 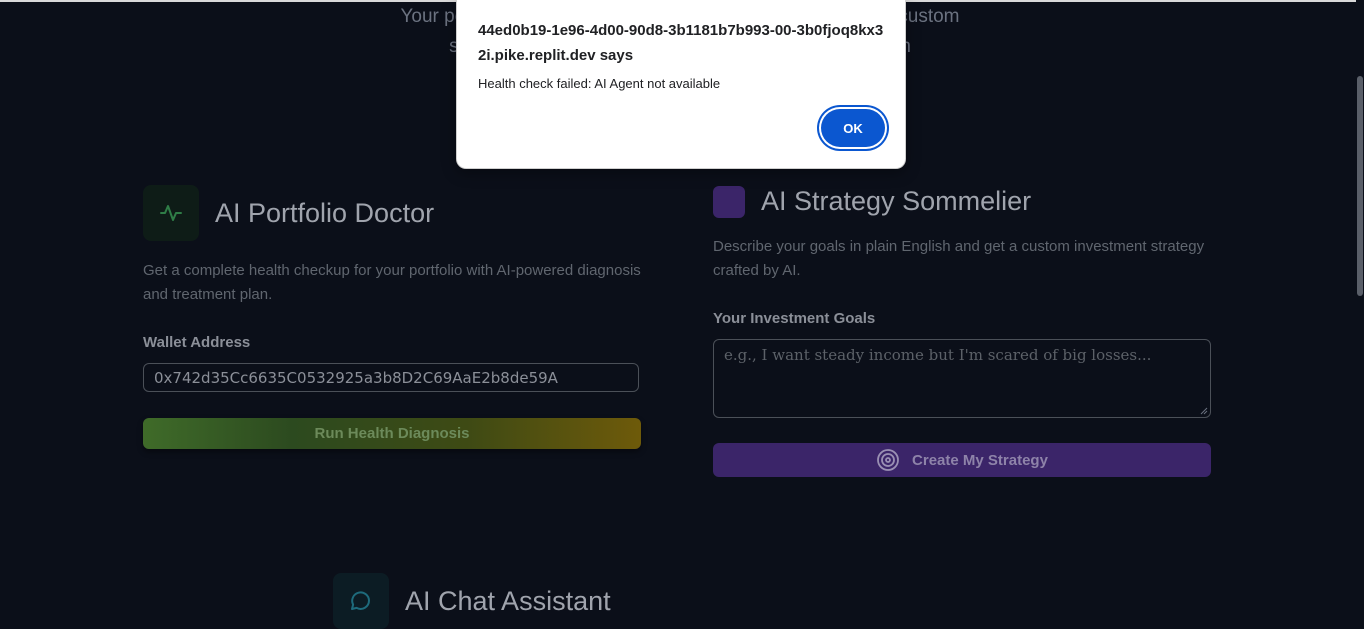 What do you see at coordinates (1360, 186) in the screenshot?
I see `scrollbar-thumb` at bounding box center [1360, 186].